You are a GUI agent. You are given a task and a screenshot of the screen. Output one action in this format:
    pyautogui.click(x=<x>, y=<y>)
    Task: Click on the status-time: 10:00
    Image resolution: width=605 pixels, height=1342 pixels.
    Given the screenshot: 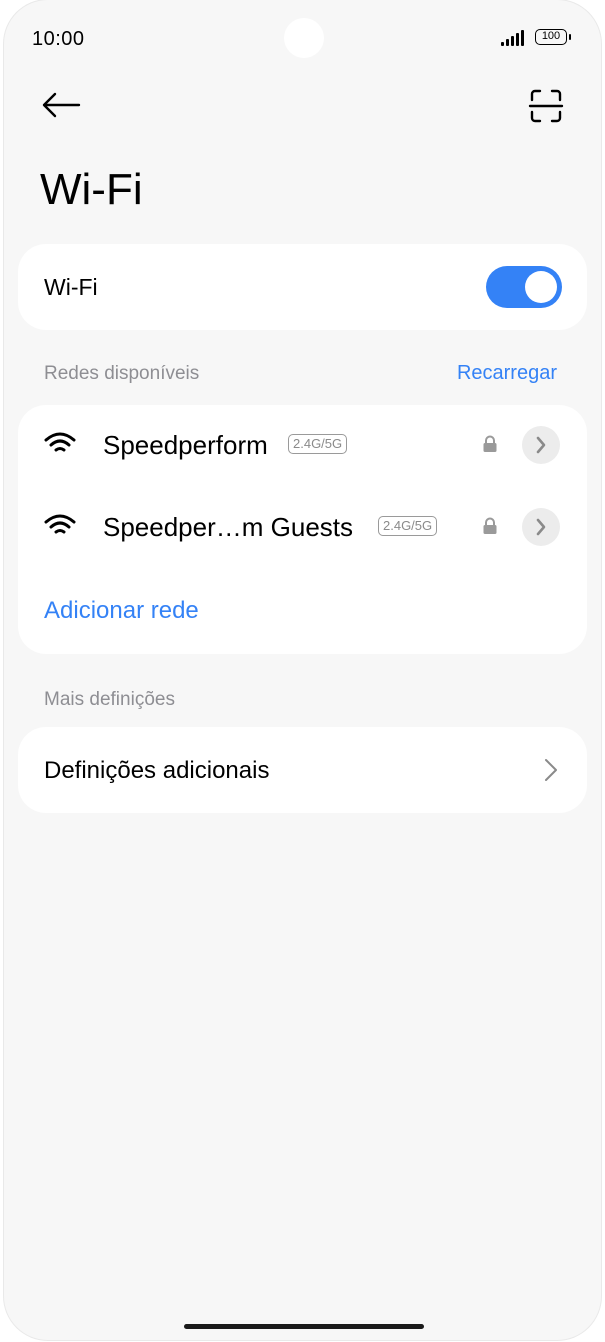 What is the action you would take?
    pyautogui.click(x=58, y=39)
    